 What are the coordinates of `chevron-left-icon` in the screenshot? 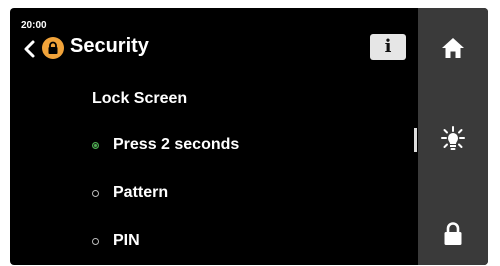 It's located at (29, 49).